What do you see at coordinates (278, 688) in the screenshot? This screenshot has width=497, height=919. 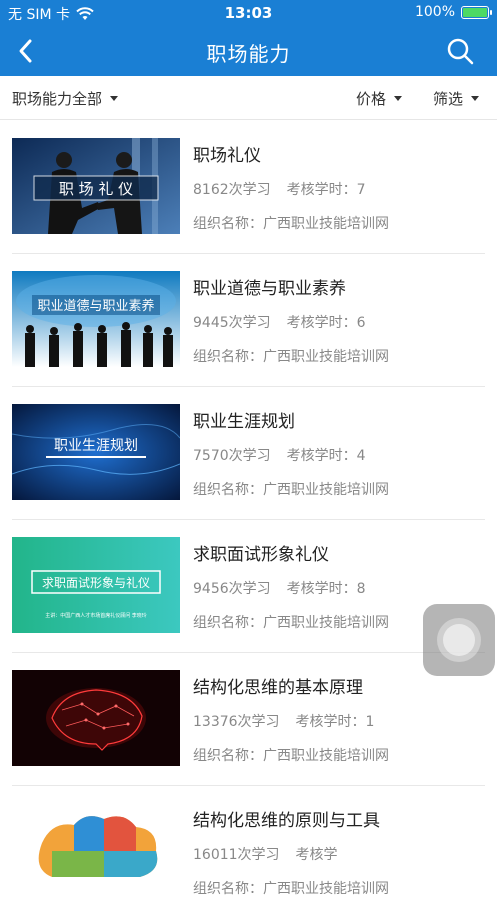 I see `course-title: 结构化思维的基本原理` at bounding box center [278, 688].